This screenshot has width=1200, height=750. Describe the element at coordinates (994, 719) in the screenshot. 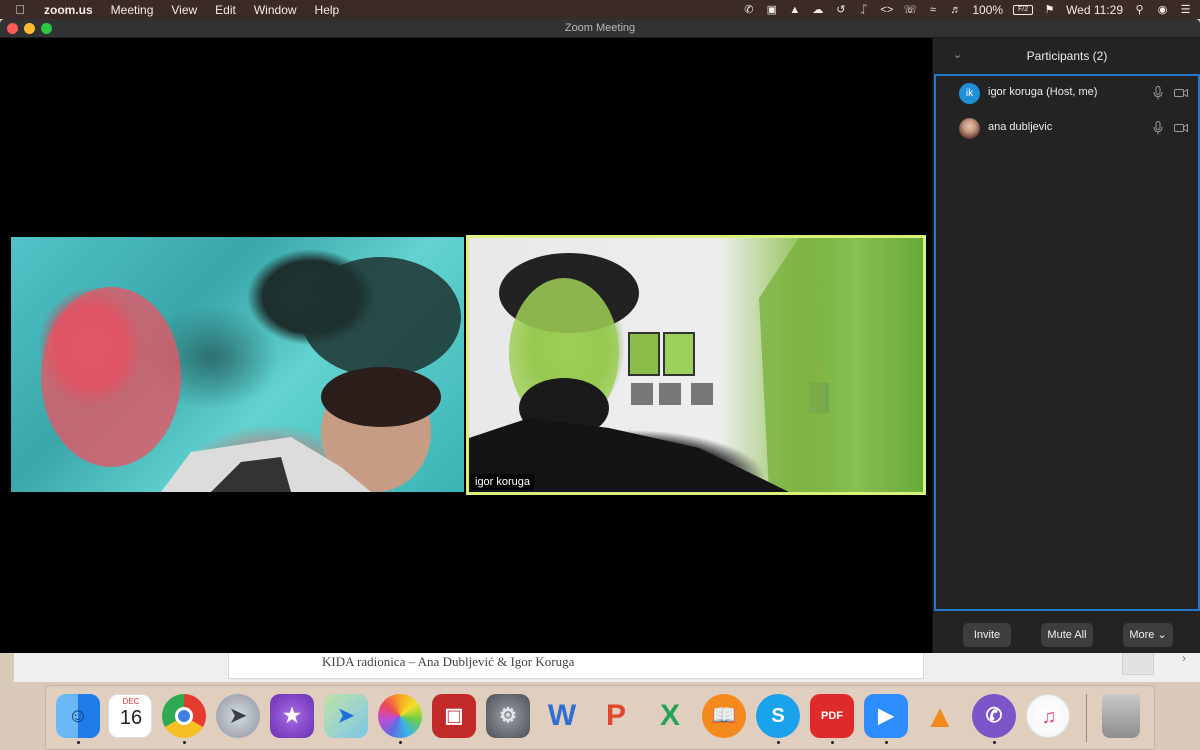

I see `viber-icon: ✆` at that location.